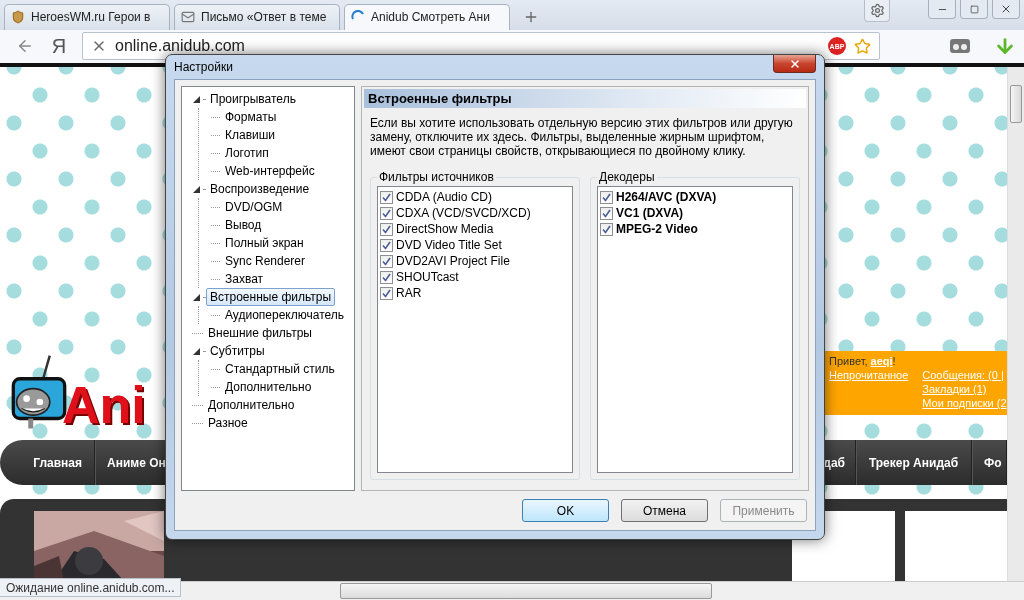  I want to click on filter-label: RAR, so click(409, 293).